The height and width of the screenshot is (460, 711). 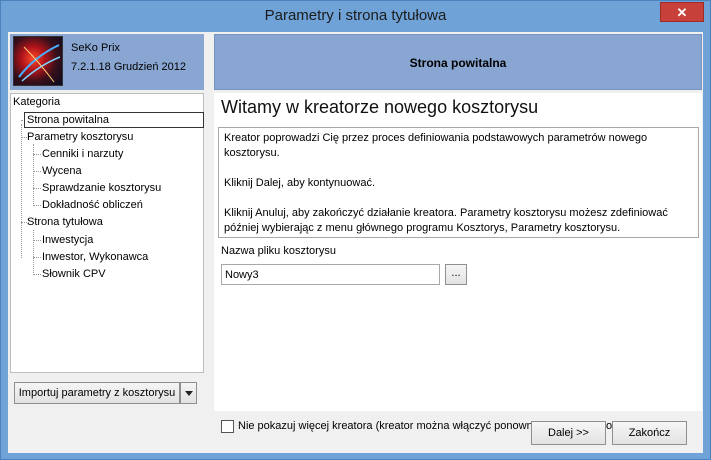 I want to click on tree-item-dokladnosc: Dokładność obliczeń, so click(x=92, y=206).